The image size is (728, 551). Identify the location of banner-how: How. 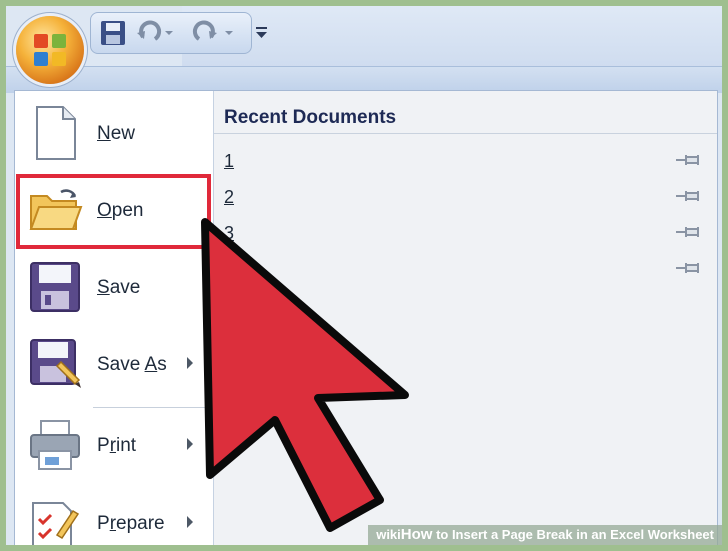
(416, 534).